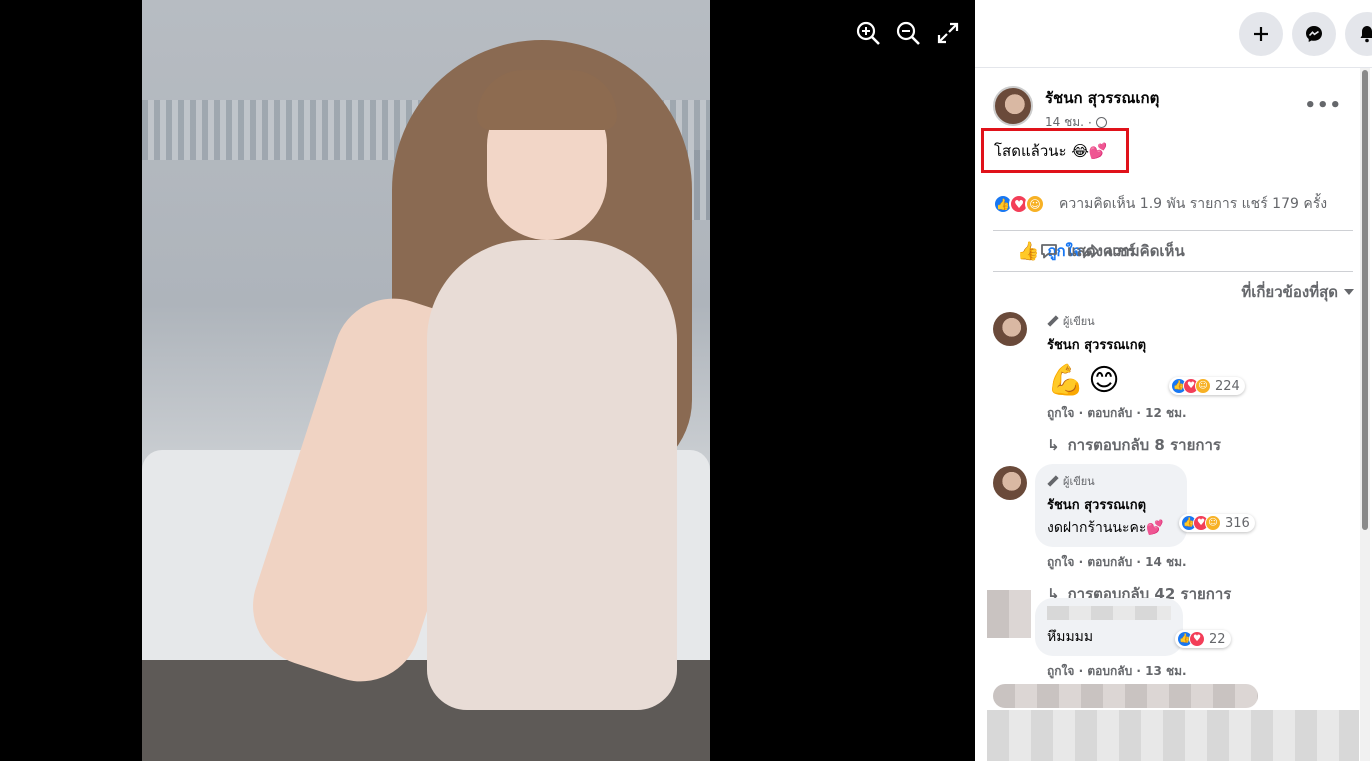 The height and width of the screenshot is (761, 1372). I want to click on filter-label: ที่เกี่ยวข้องที่สุด, so click(1289, 292).